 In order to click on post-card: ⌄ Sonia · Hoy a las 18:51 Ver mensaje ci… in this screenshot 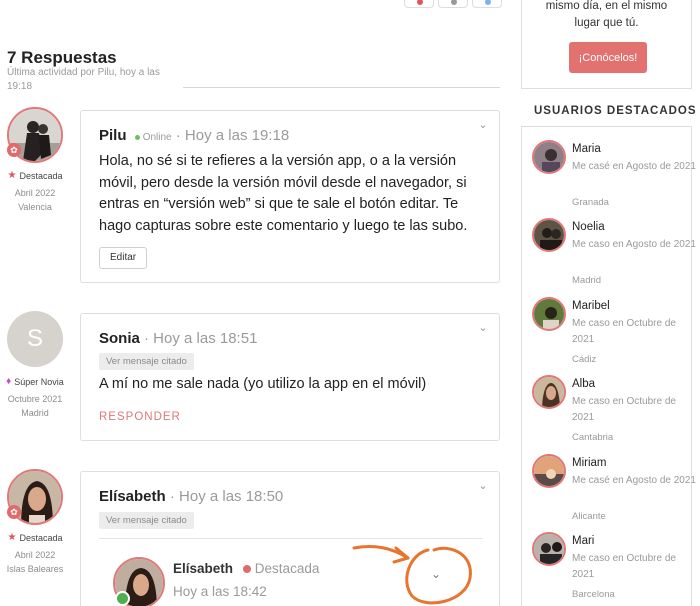, I will do `click(290, 377)`.